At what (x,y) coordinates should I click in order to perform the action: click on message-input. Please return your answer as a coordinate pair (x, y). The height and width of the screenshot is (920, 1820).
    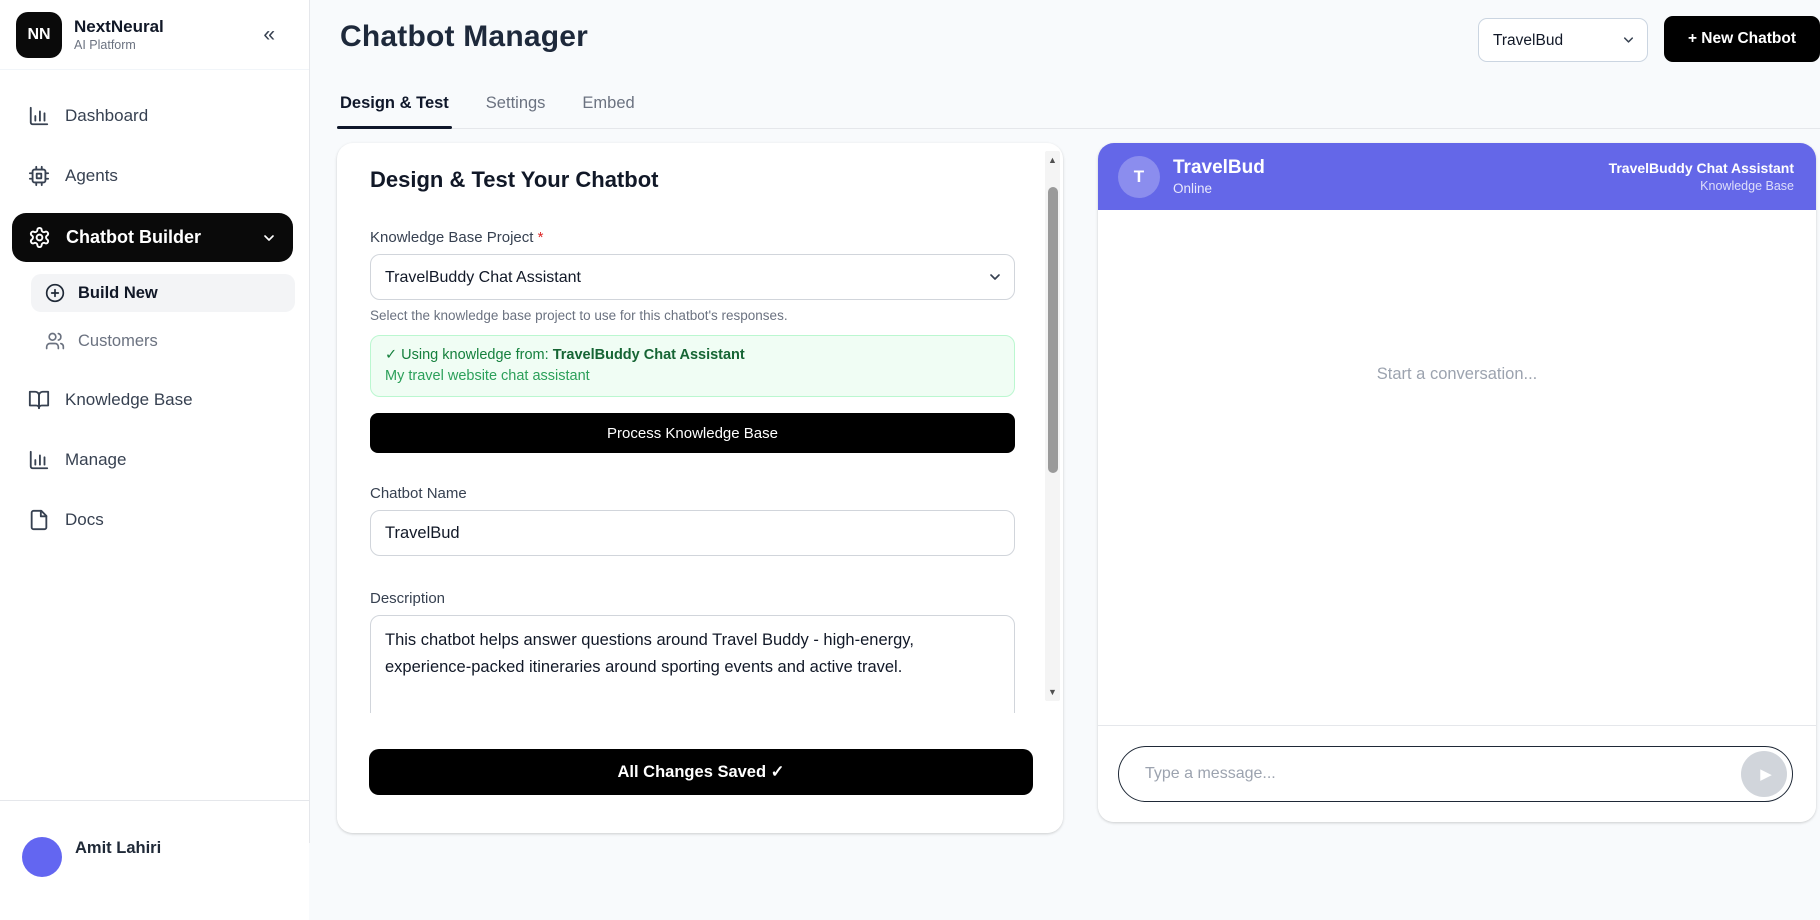
    Looking at the image, I should click on (1430, 774).